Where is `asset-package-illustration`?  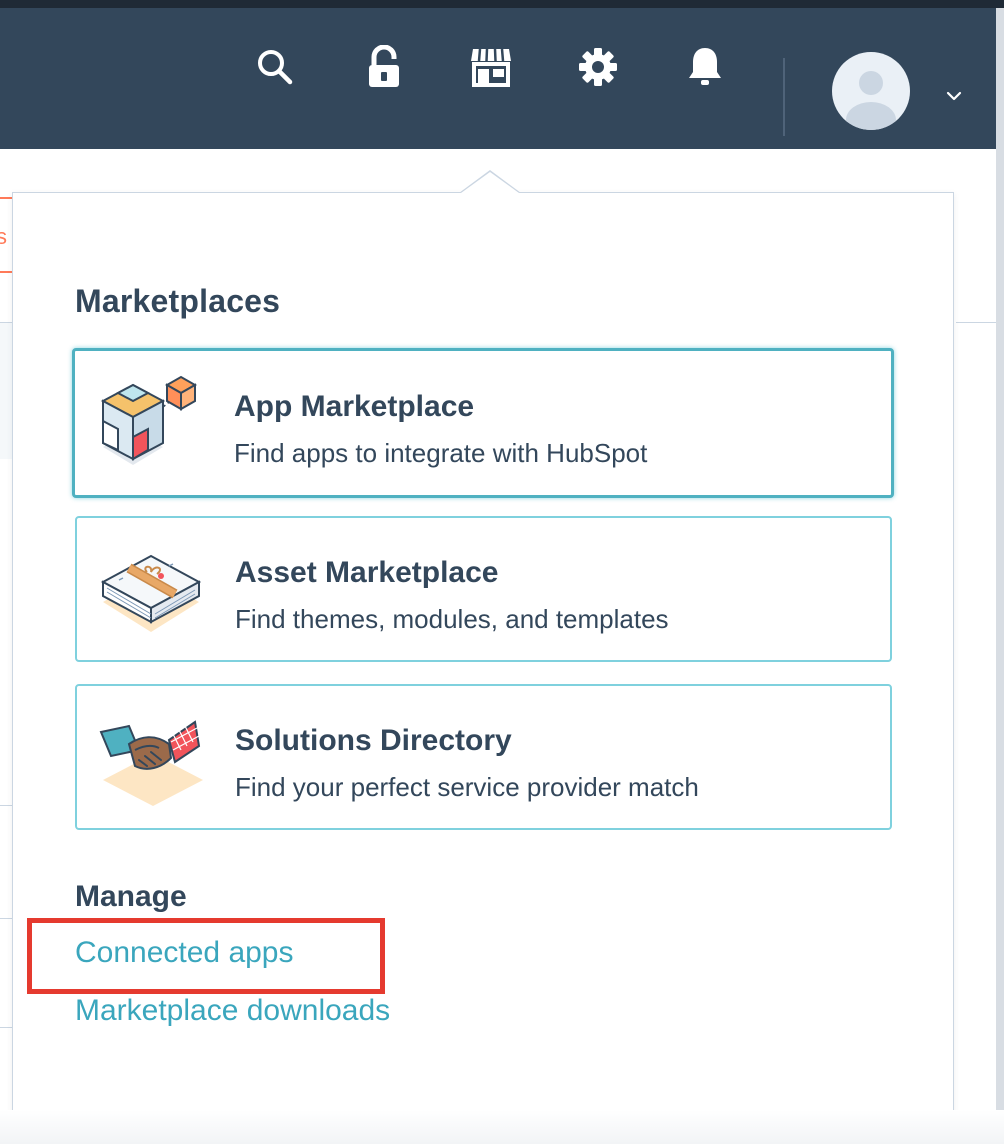
asset-package-illustration is located at coordinates (151, 590).